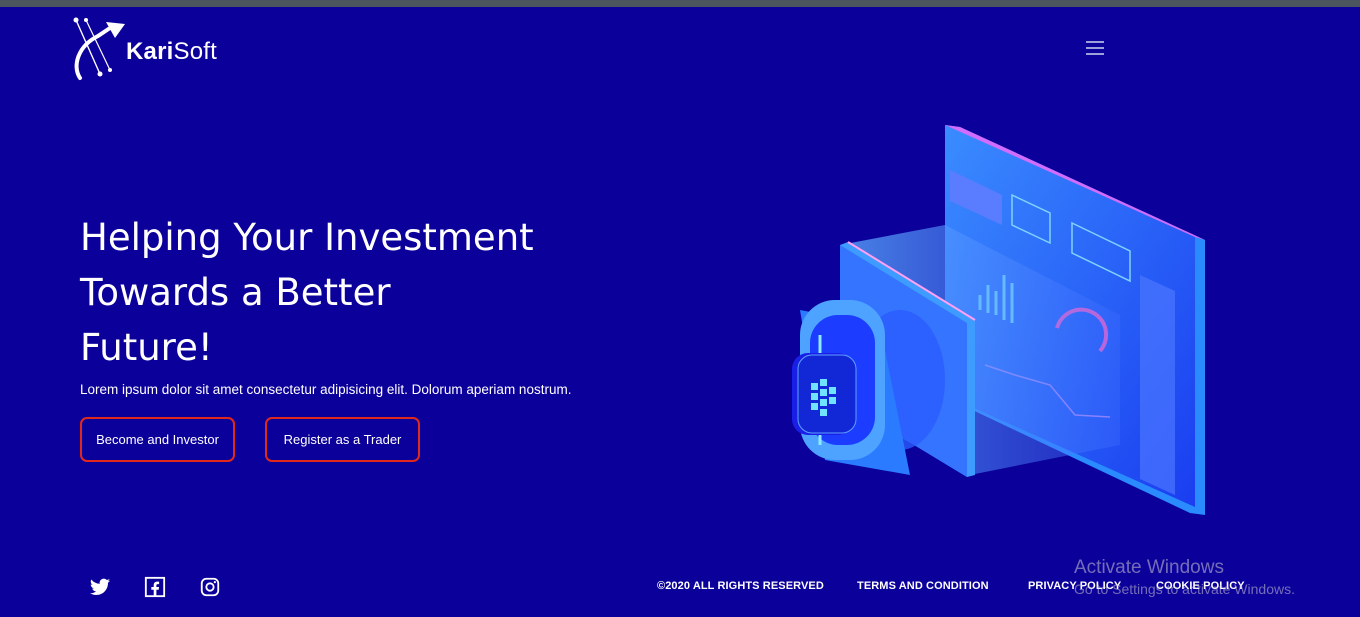  I want to click on terms-link: TERMS AND CONDITION, so click(923, 586).